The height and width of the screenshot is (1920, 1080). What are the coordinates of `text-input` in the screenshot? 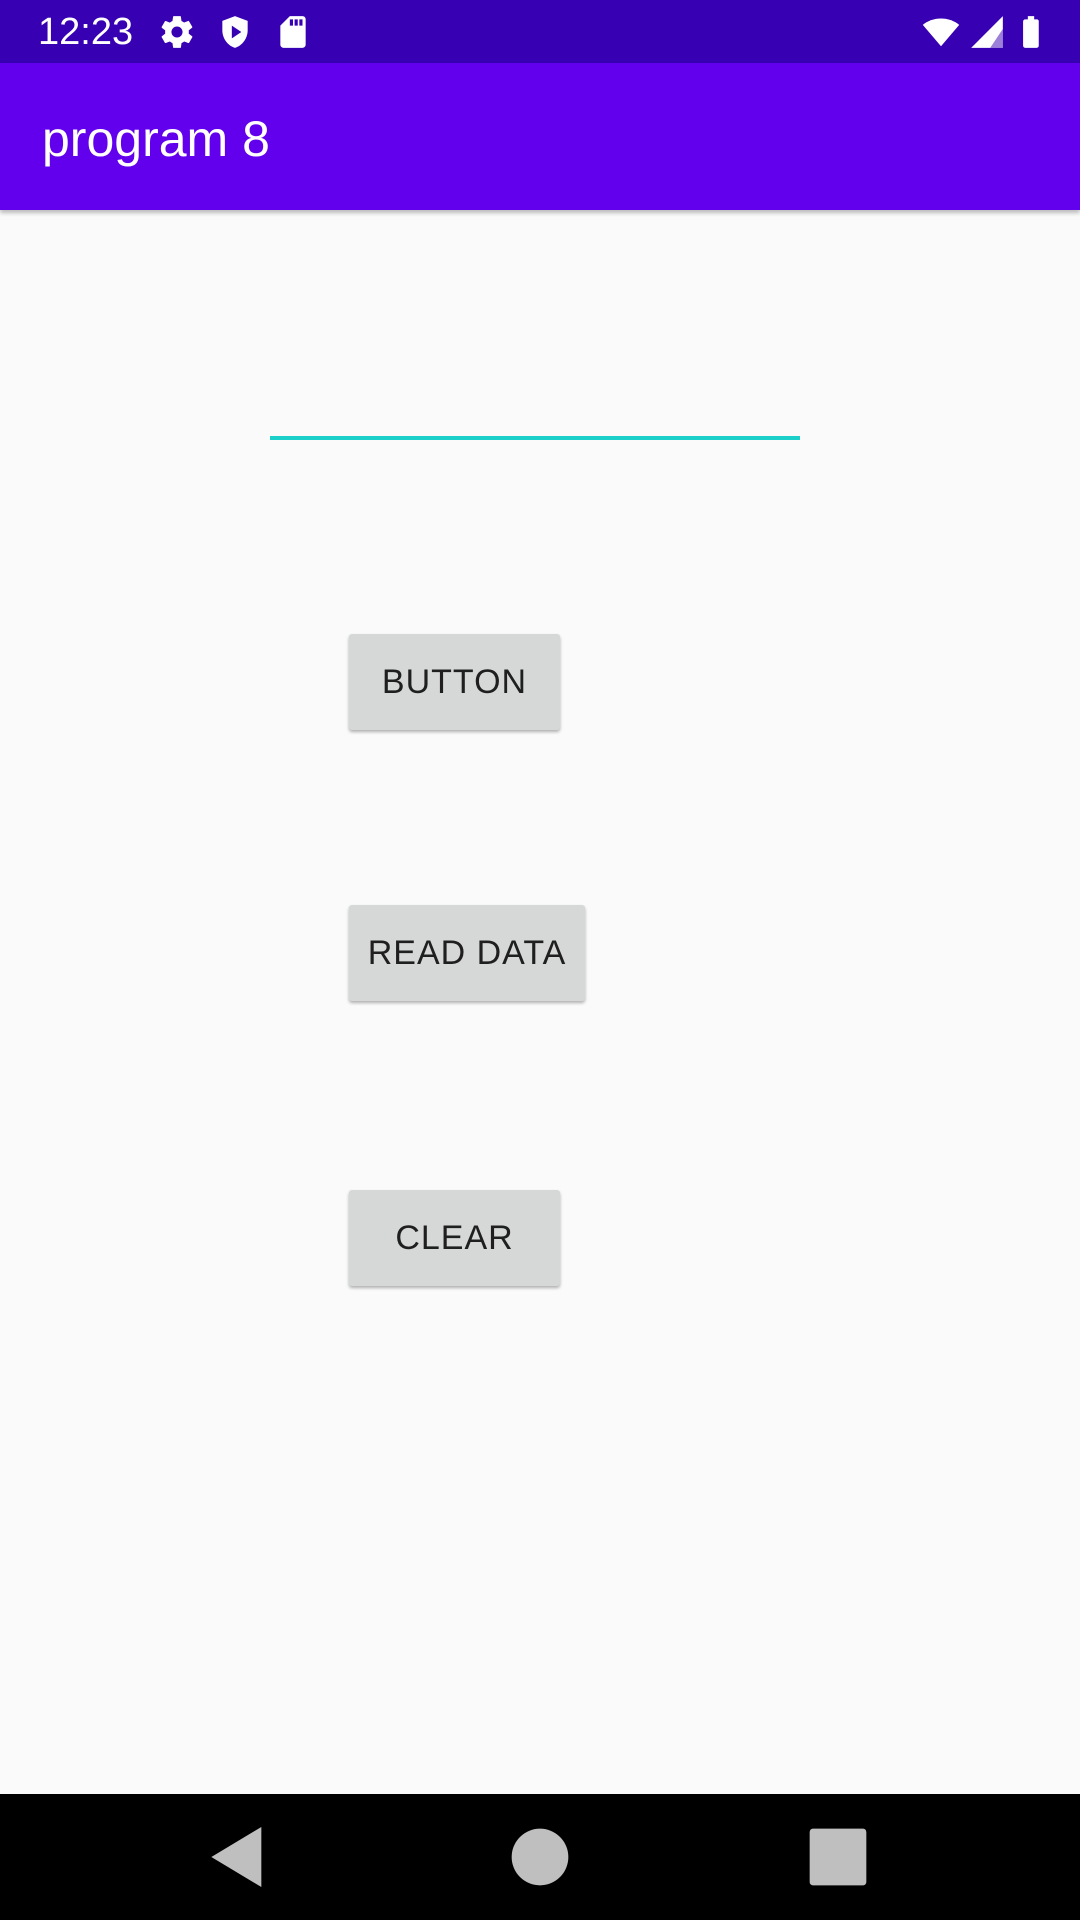 It's located at (535, 399).